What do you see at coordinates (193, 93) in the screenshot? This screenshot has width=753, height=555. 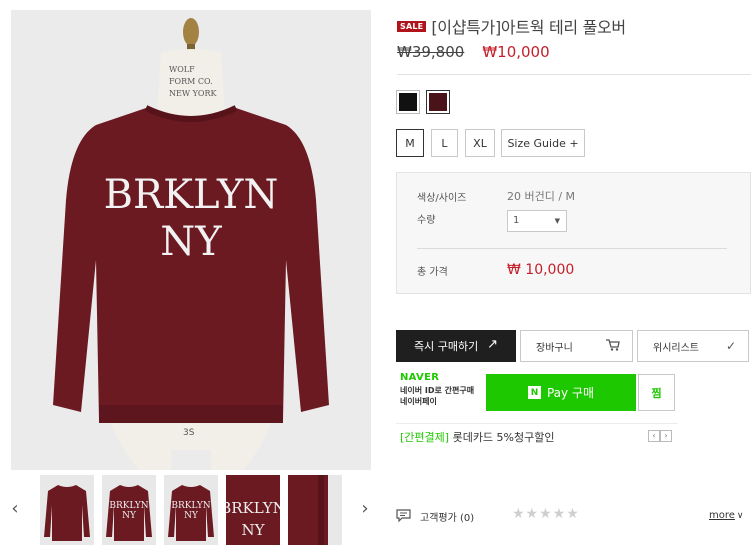 I see `svg-text: NEW YORK` at bounding box center [193, 93].